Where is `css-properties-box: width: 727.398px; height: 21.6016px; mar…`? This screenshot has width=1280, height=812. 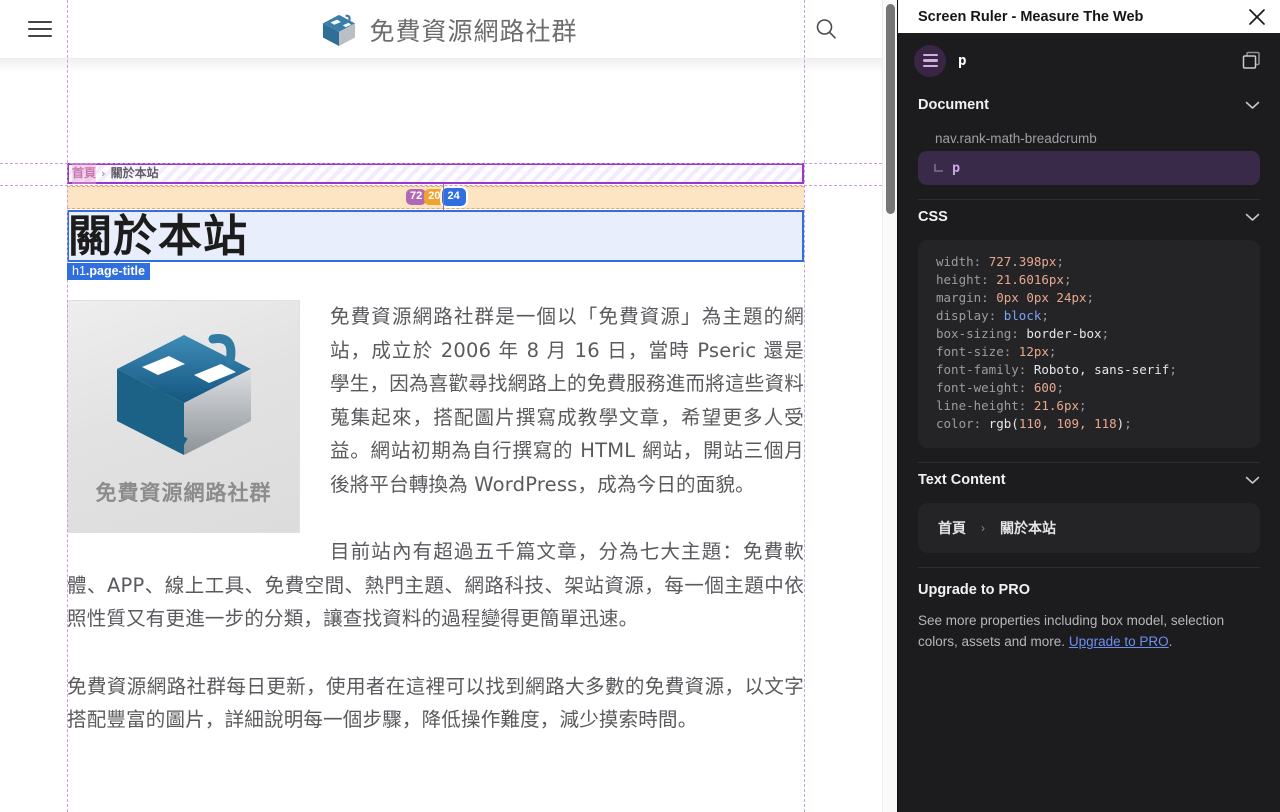
css-properties-box: width: 727.398px; height: 21.6016px; mar… is located at coordinates (1089, 344).